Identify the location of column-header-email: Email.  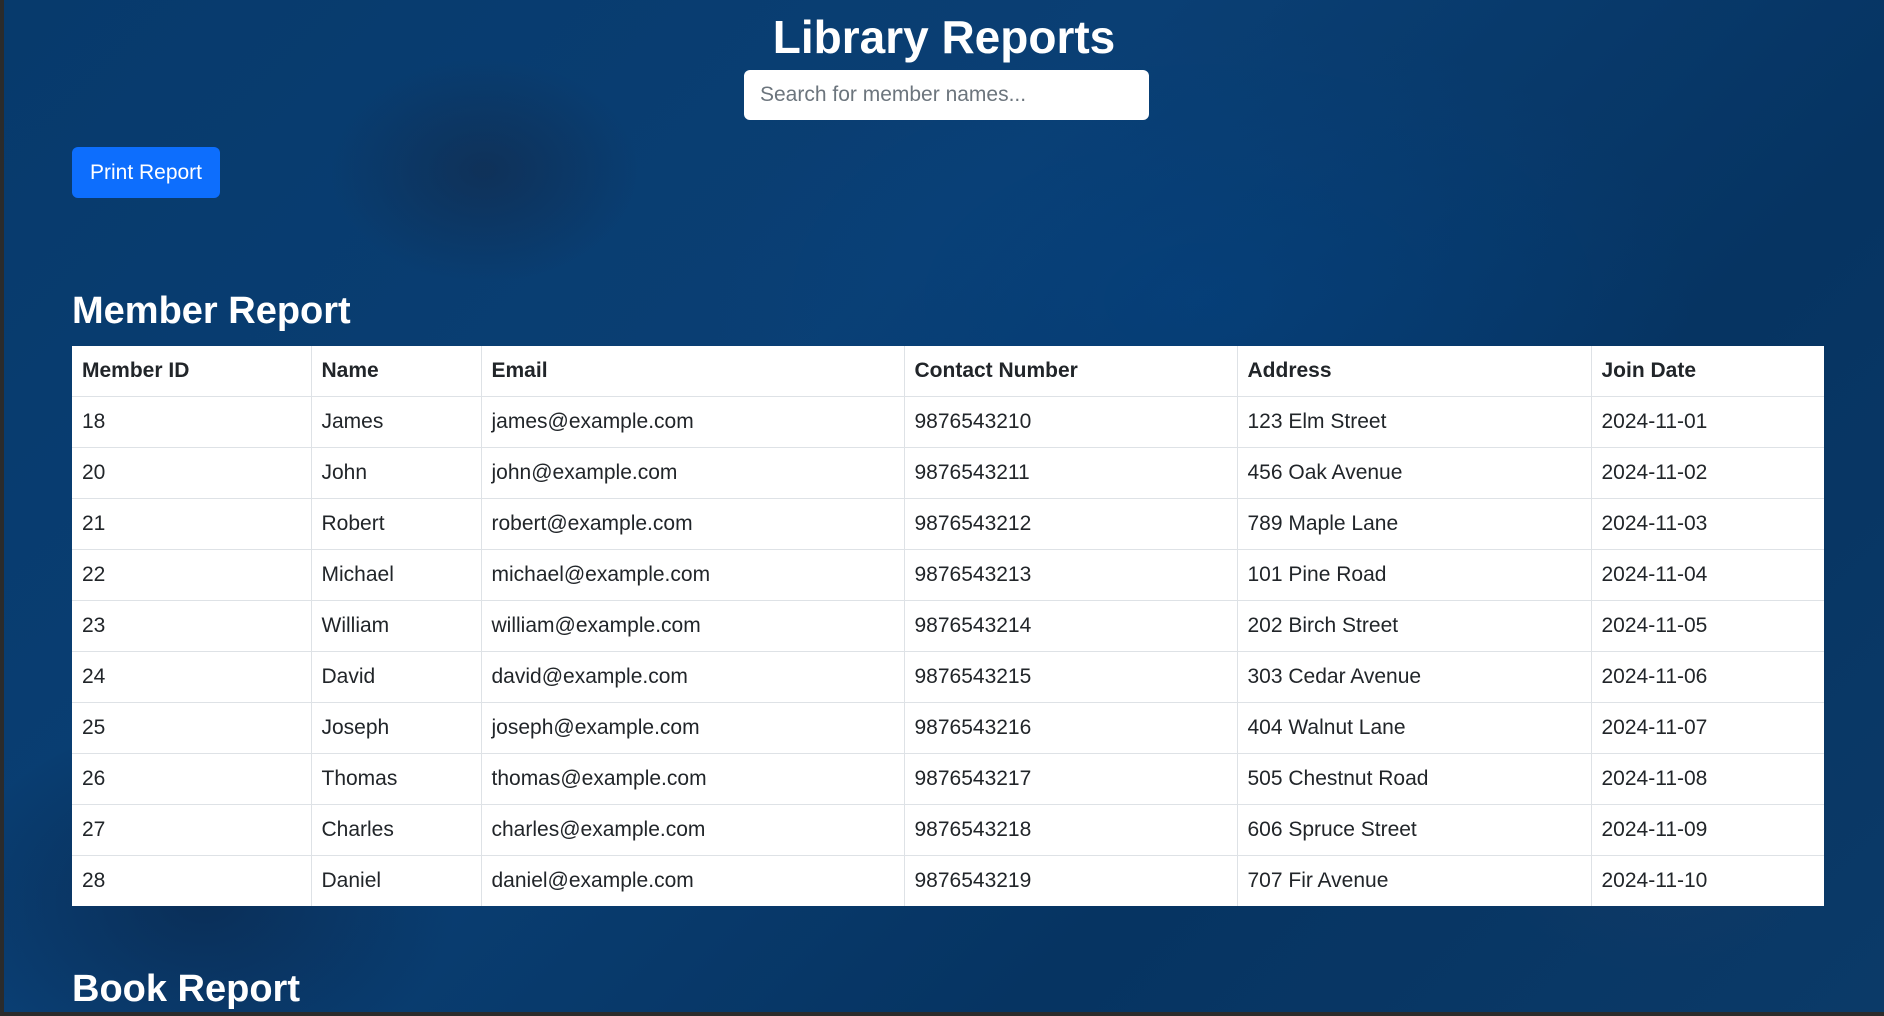
(693, 371).